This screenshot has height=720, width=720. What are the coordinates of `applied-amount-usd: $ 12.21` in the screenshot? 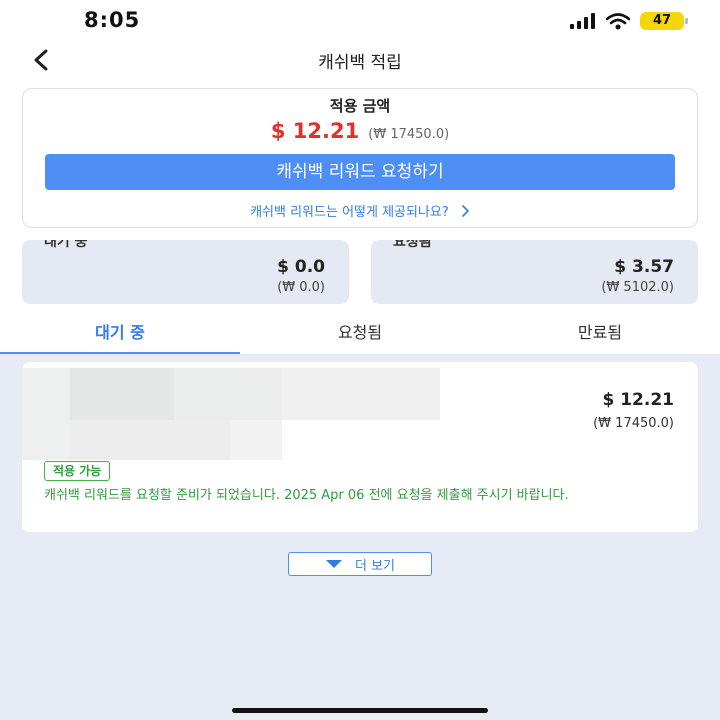 It's located at (315, 131).